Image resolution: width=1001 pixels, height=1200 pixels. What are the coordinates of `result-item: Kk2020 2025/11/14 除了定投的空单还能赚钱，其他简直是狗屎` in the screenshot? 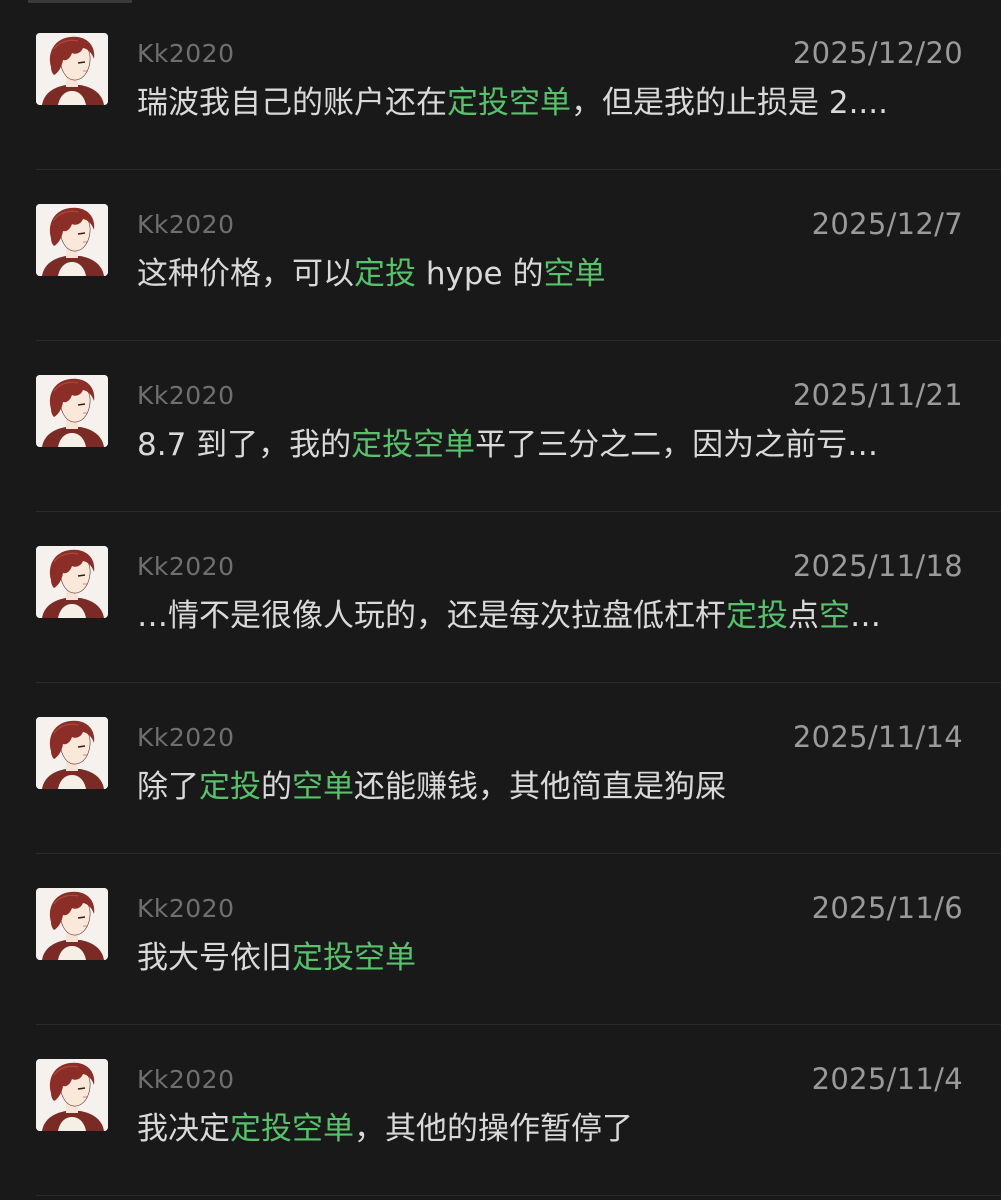 It's located at (518, 769).